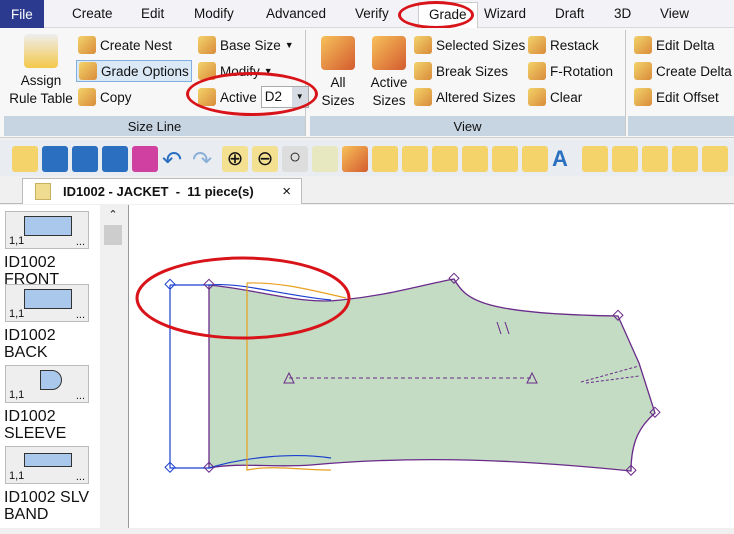  I want to click on zoom-out-icon: ⊖, so click(265, 159).